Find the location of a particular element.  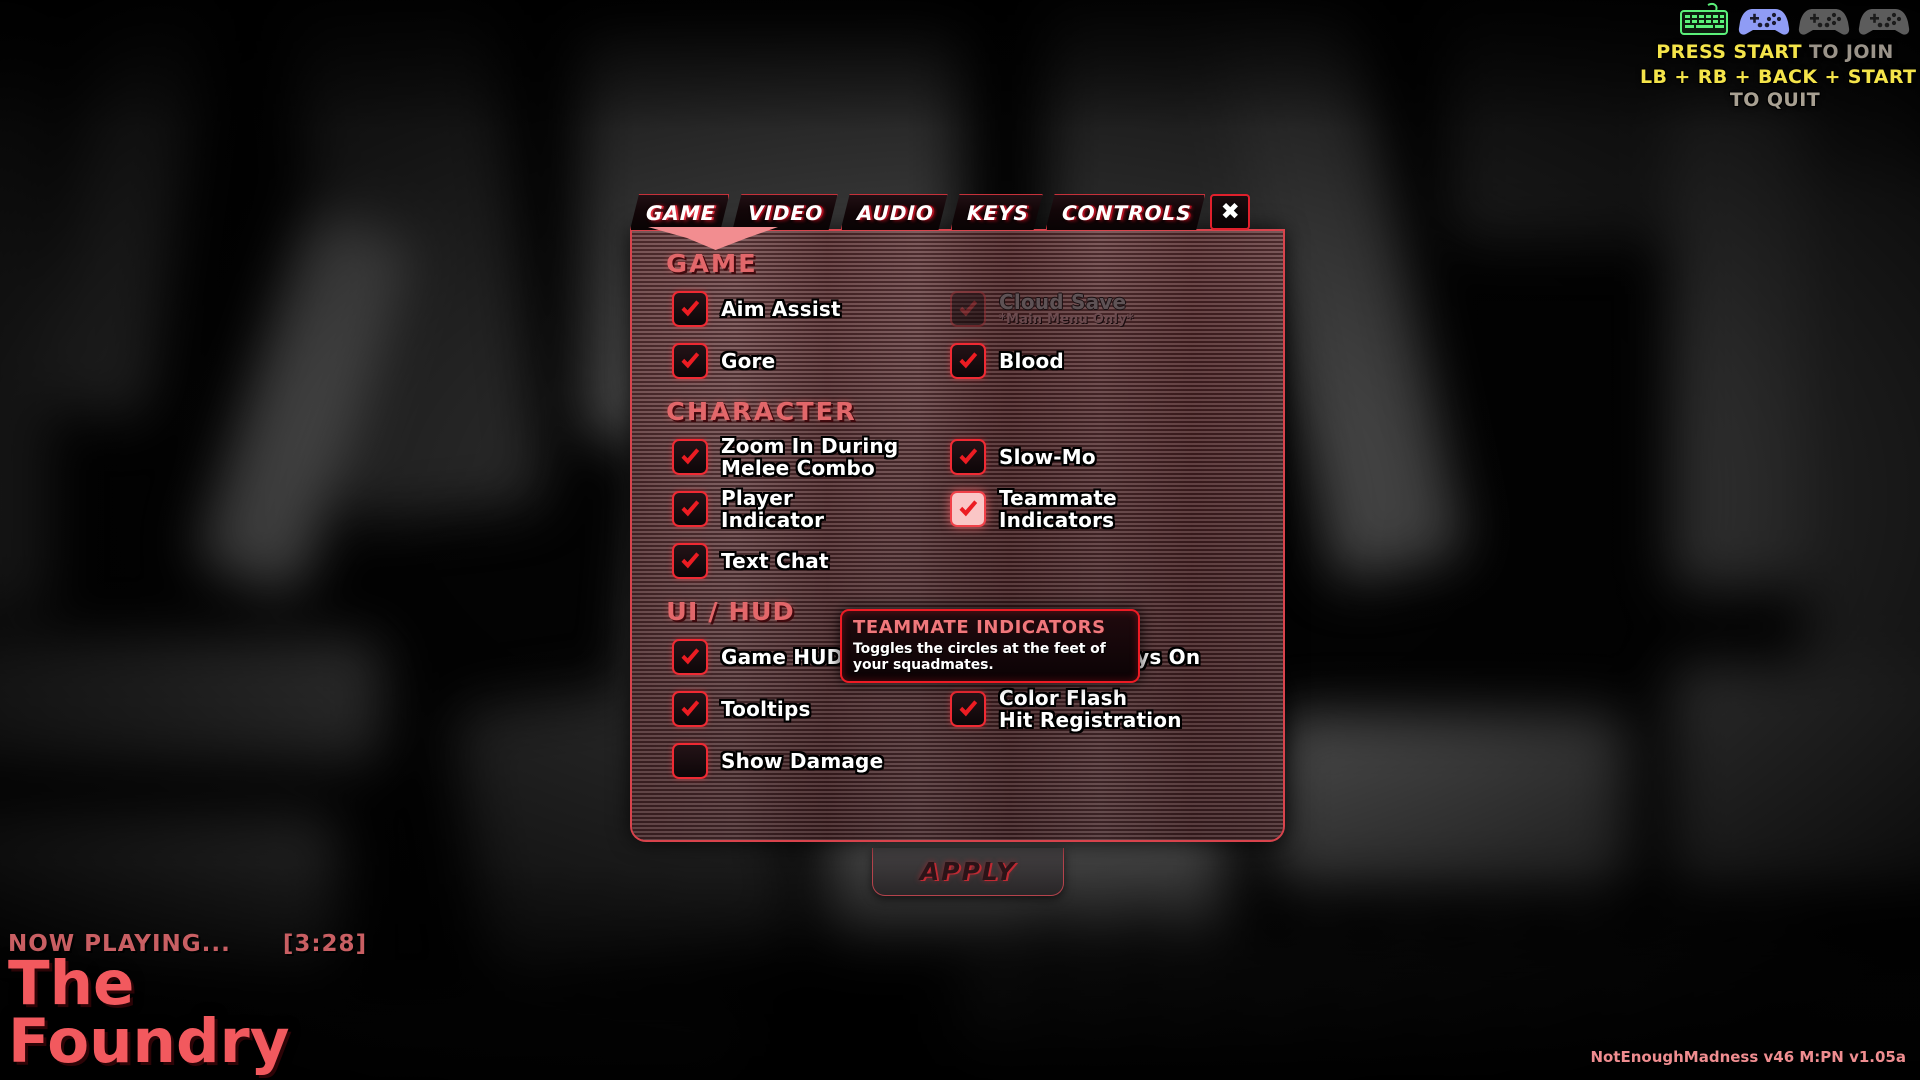

option-gore-text: Gore is located at coordinates (748, 360).